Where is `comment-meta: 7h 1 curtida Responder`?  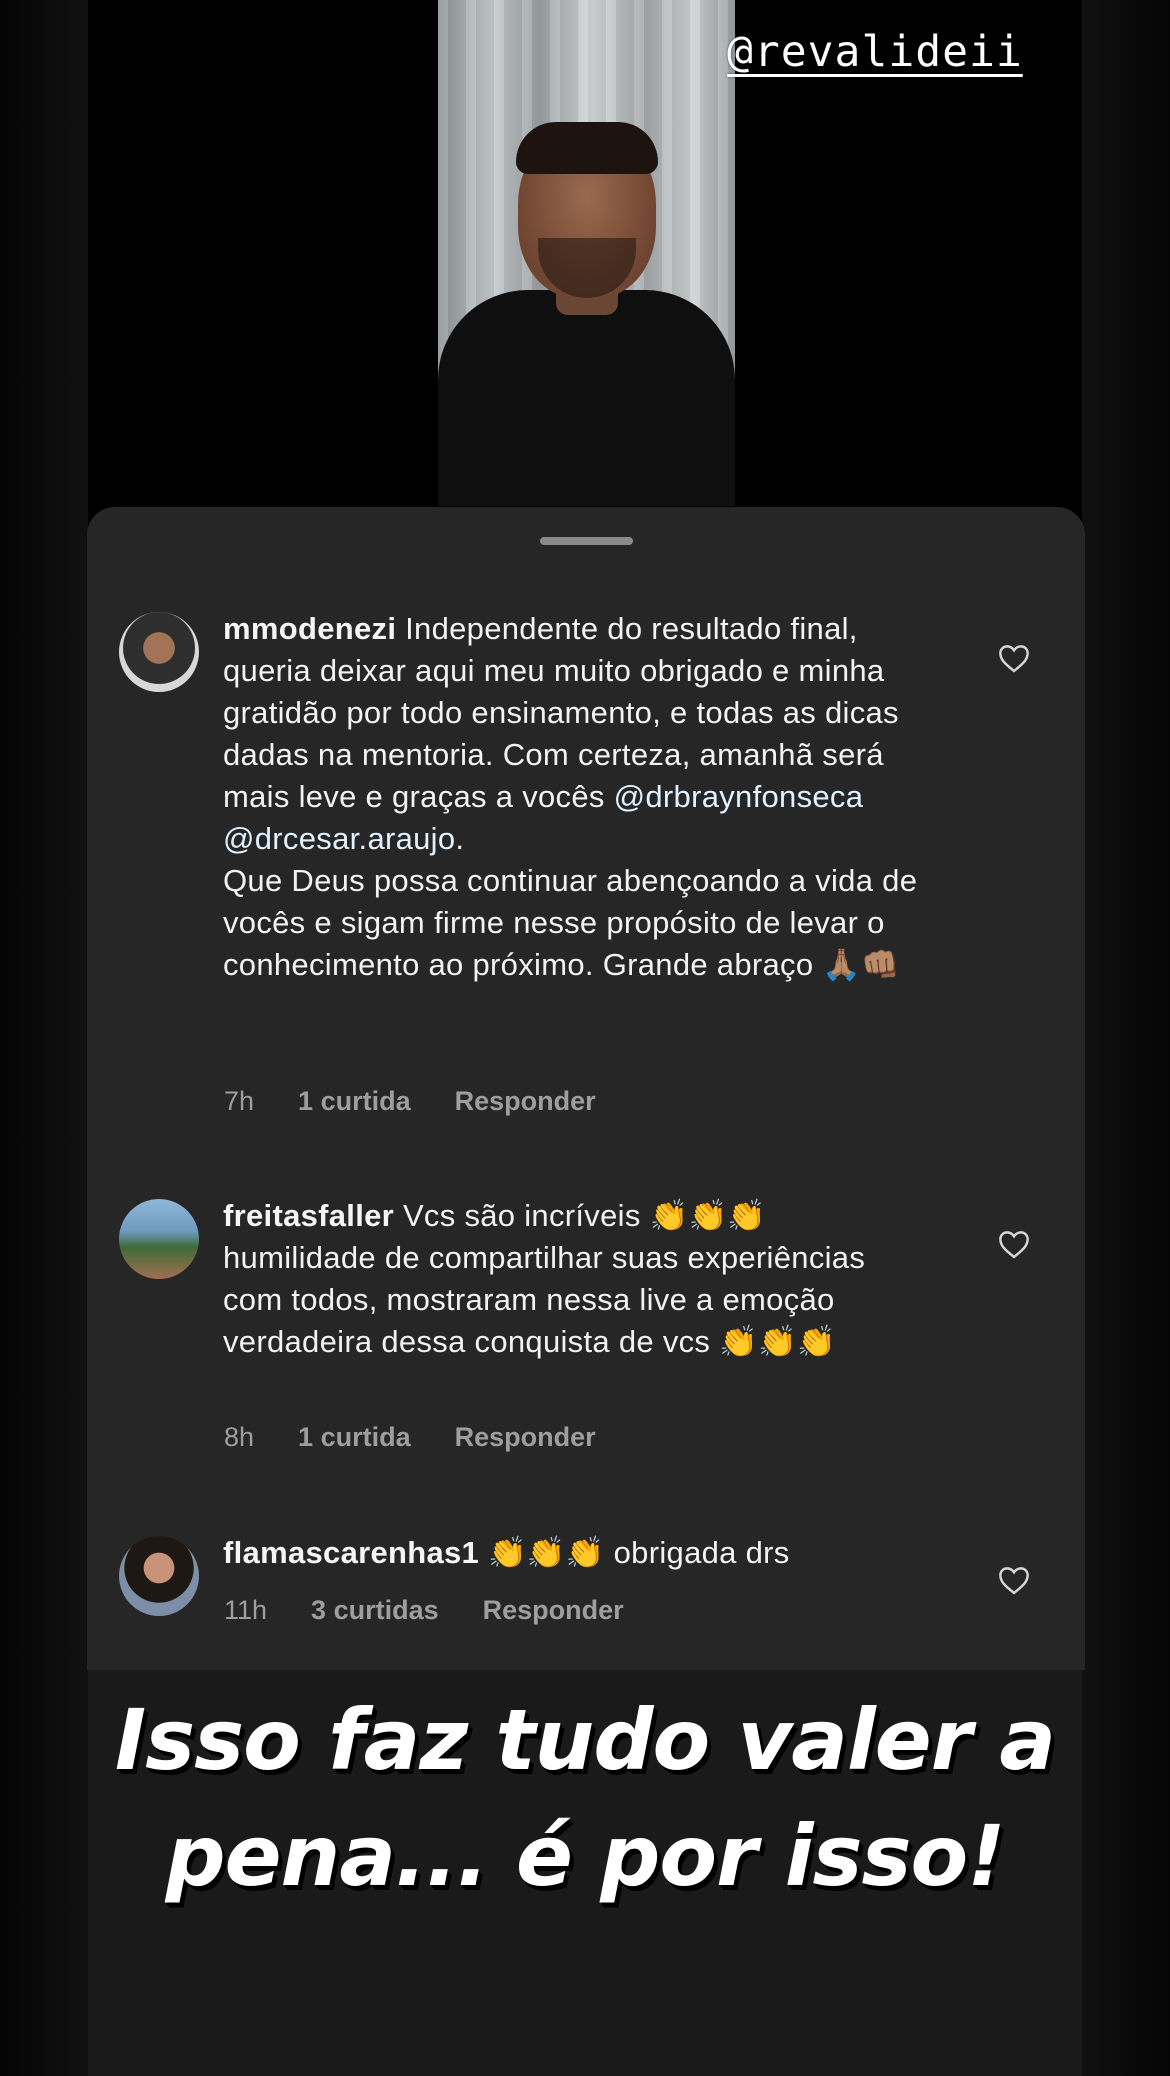 comment-meta: 7h 1 curtida Responder is located at coordinates (410, 1101).